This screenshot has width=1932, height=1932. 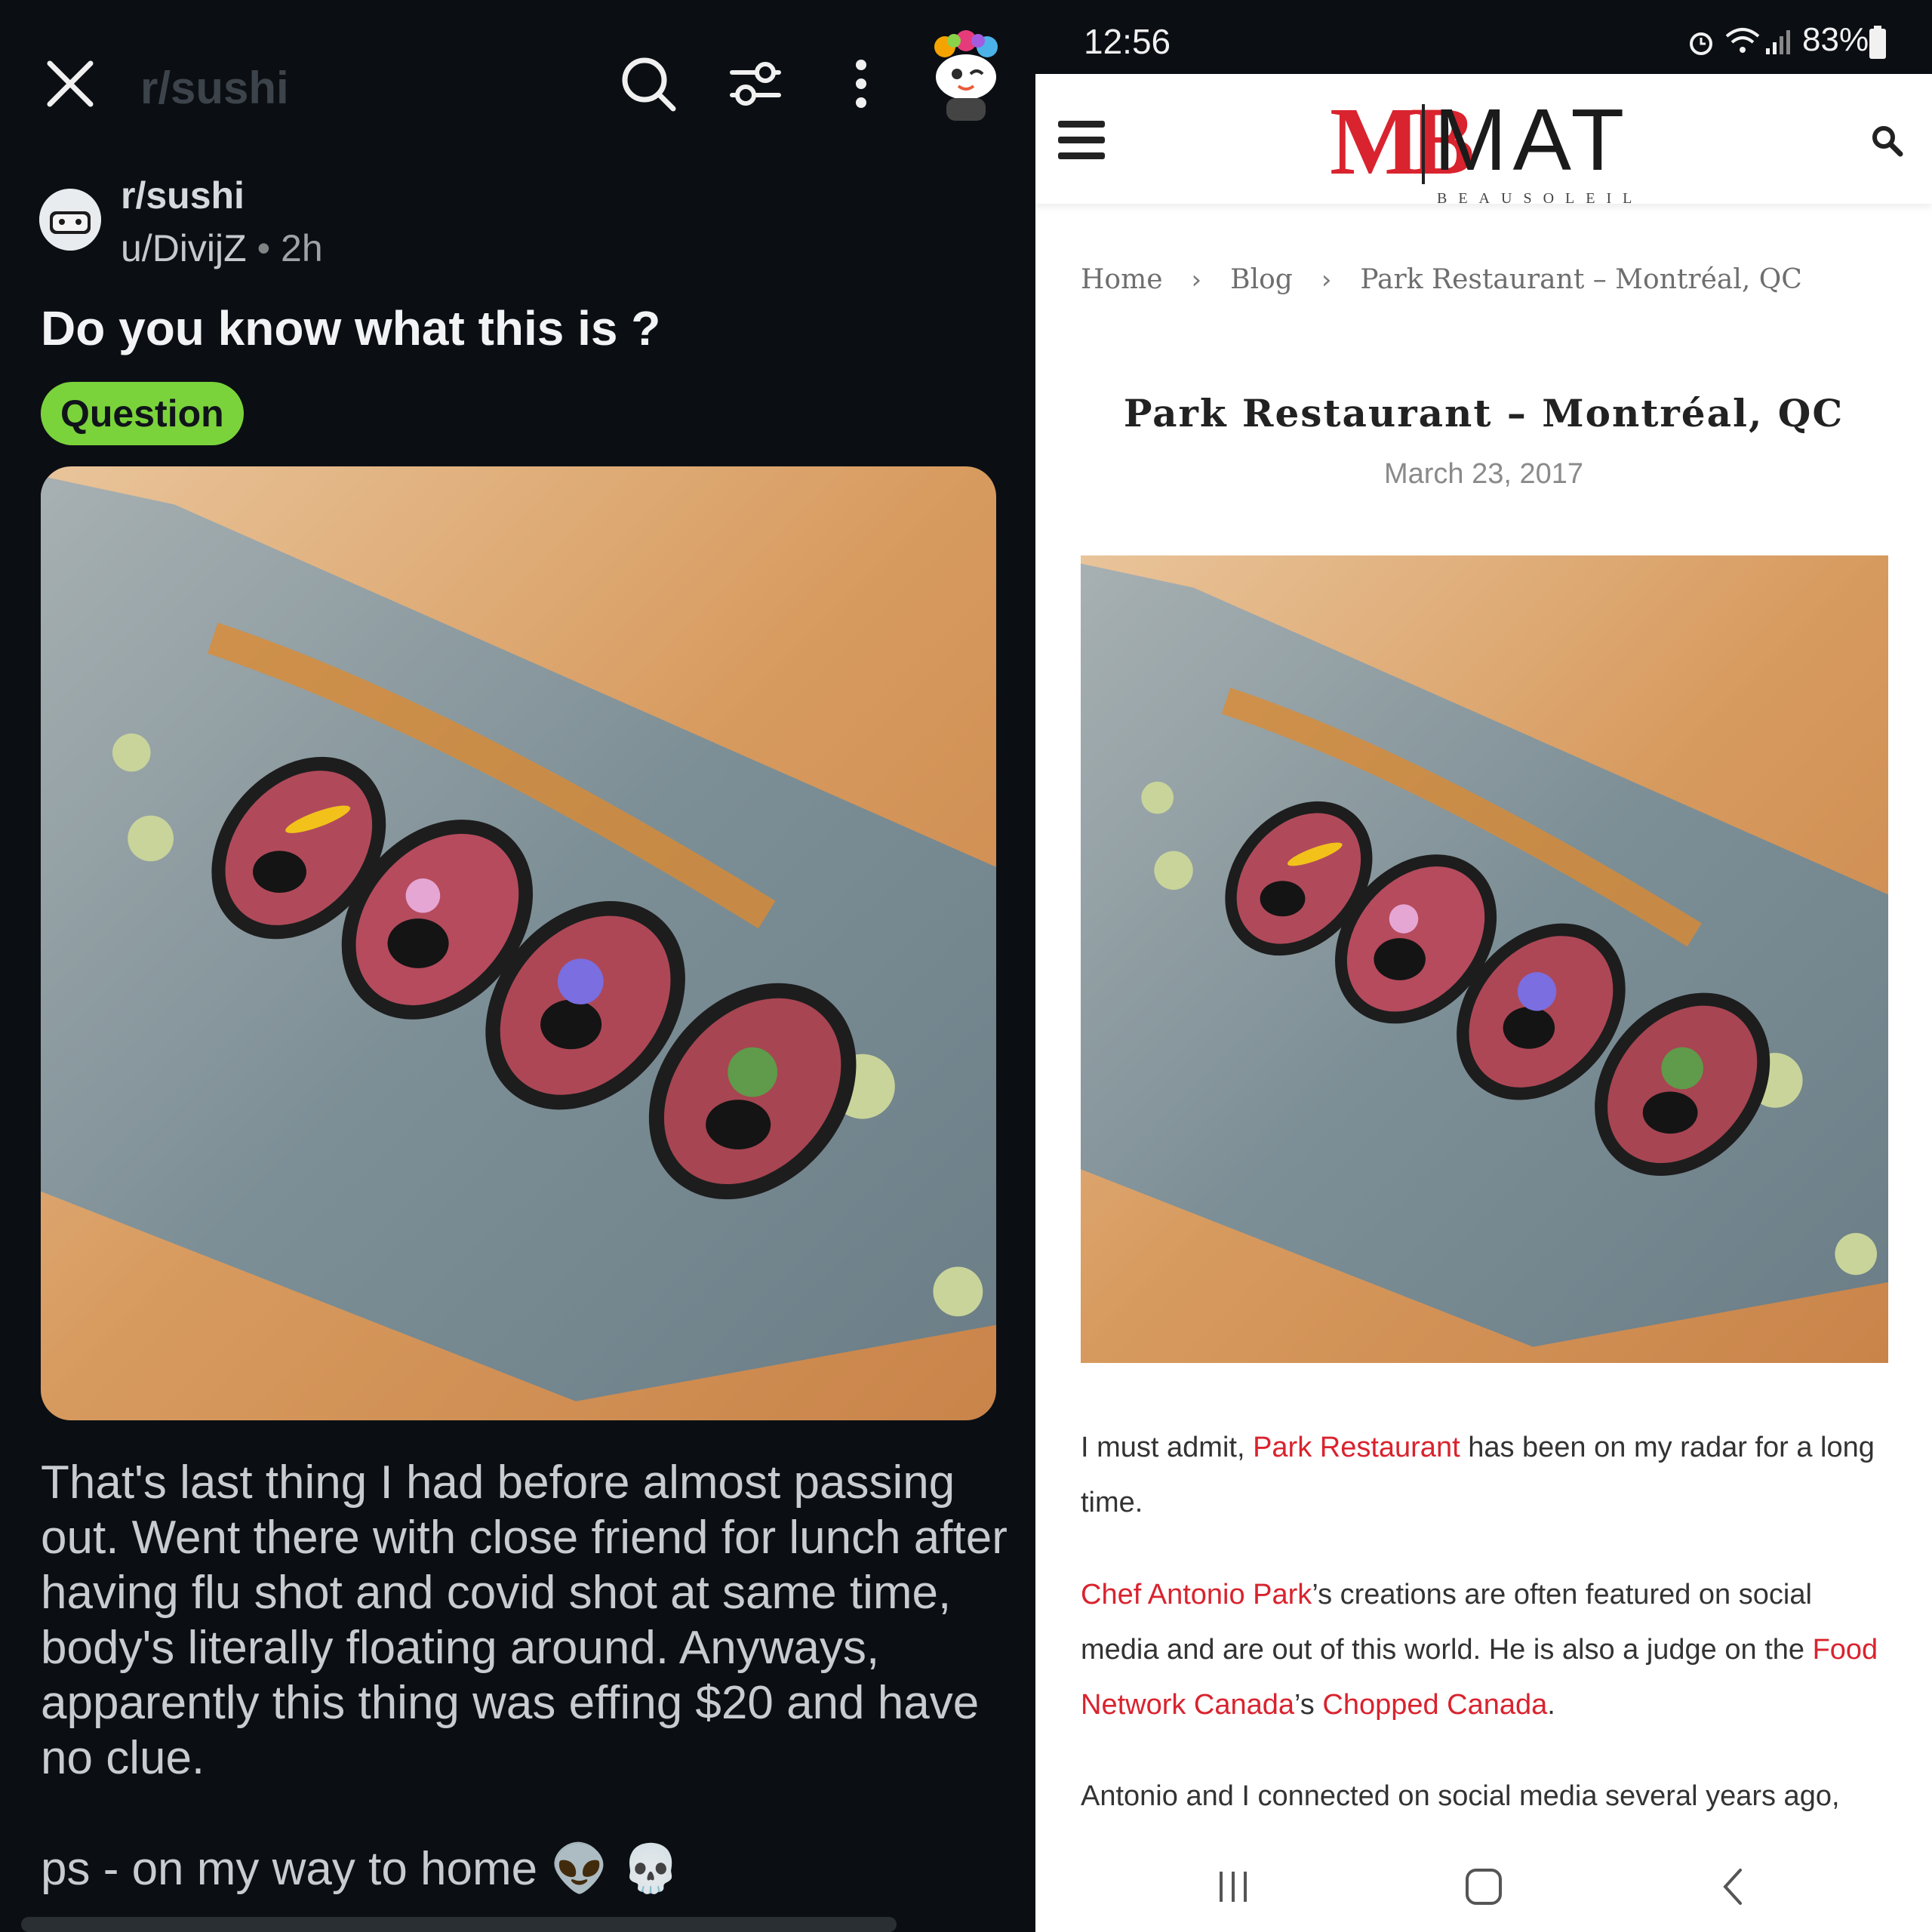 I want to click on p1-text-start: I must admit,, so click(x=1167, y=1447).